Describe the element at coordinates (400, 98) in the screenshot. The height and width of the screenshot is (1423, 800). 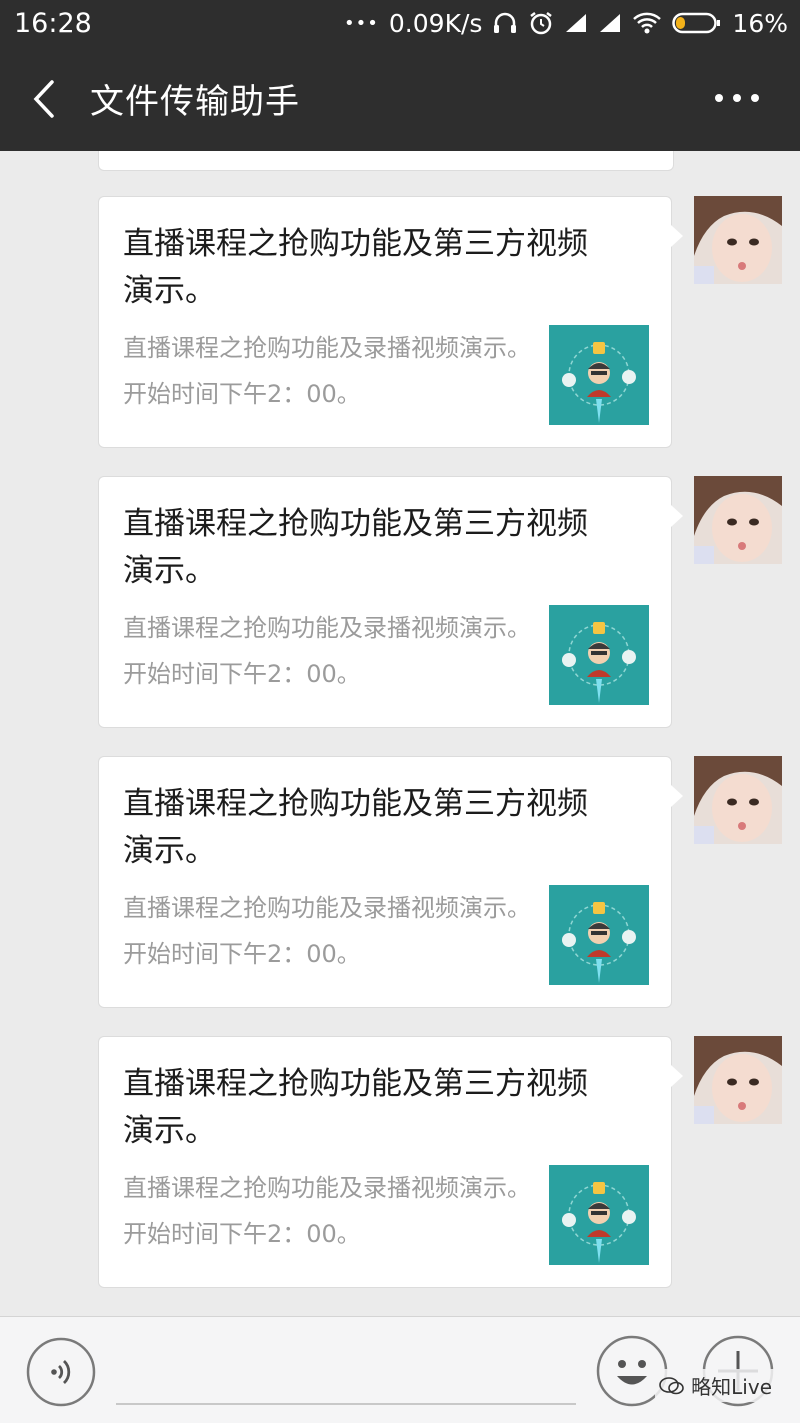
I see `chat-header: 文件传输助手` at that location.